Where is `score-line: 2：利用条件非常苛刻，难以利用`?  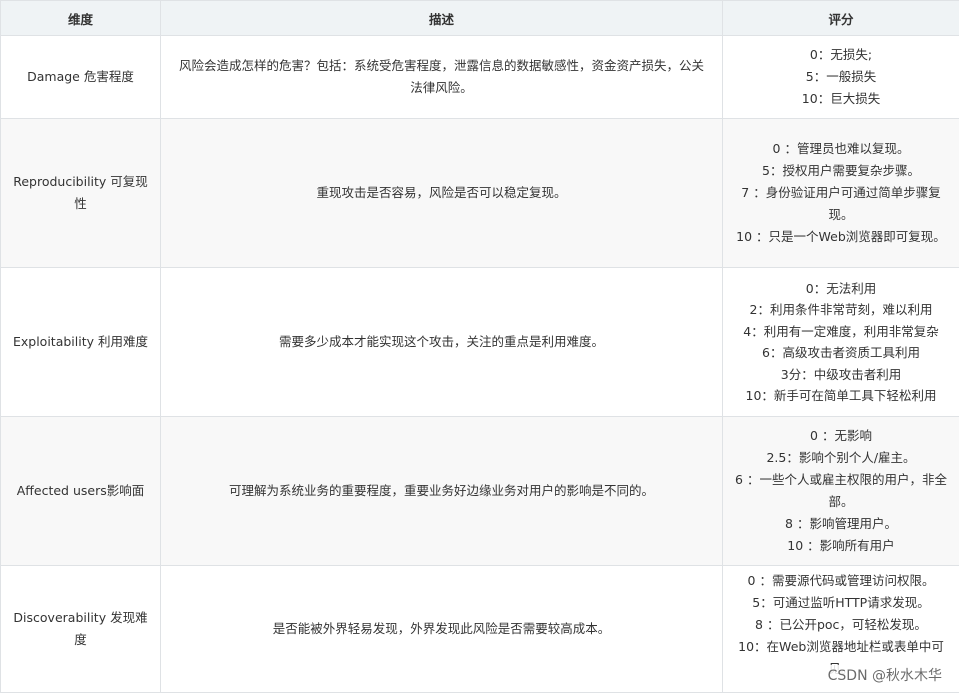
score-line: 2：利用条件非常苛刻，难以利用 is located at coordinates (841, 310).